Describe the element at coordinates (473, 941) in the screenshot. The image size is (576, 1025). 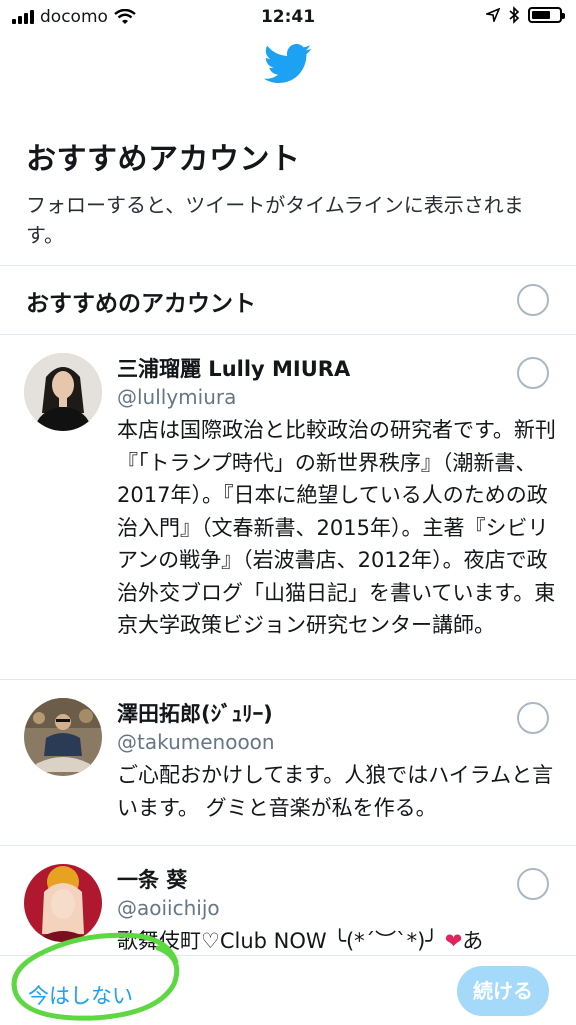
I see `account-bio-tail: あ` at that location.